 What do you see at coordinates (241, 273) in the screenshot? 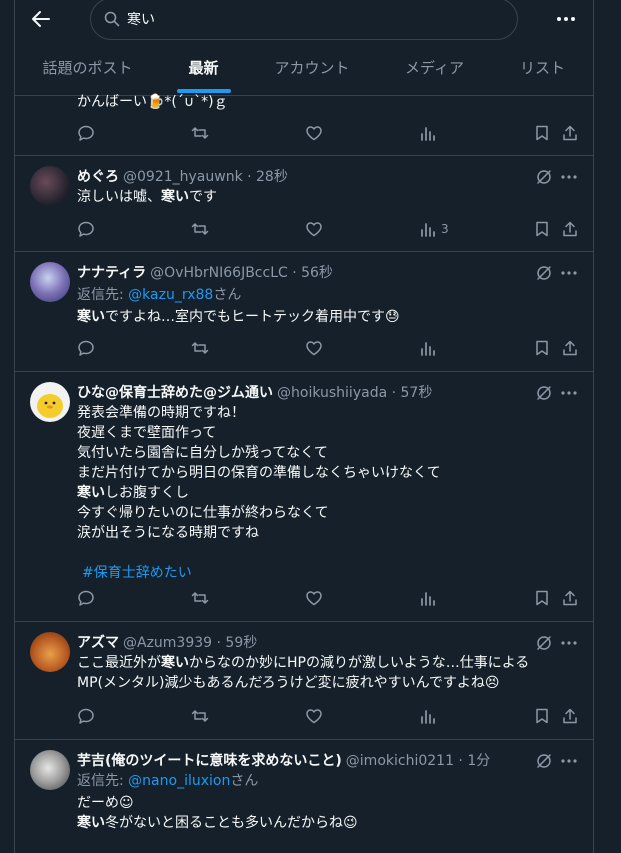
I see `handle-and-time: @OvHbrNI66JBccLC · 56秒` at bounding box center [241, 273].